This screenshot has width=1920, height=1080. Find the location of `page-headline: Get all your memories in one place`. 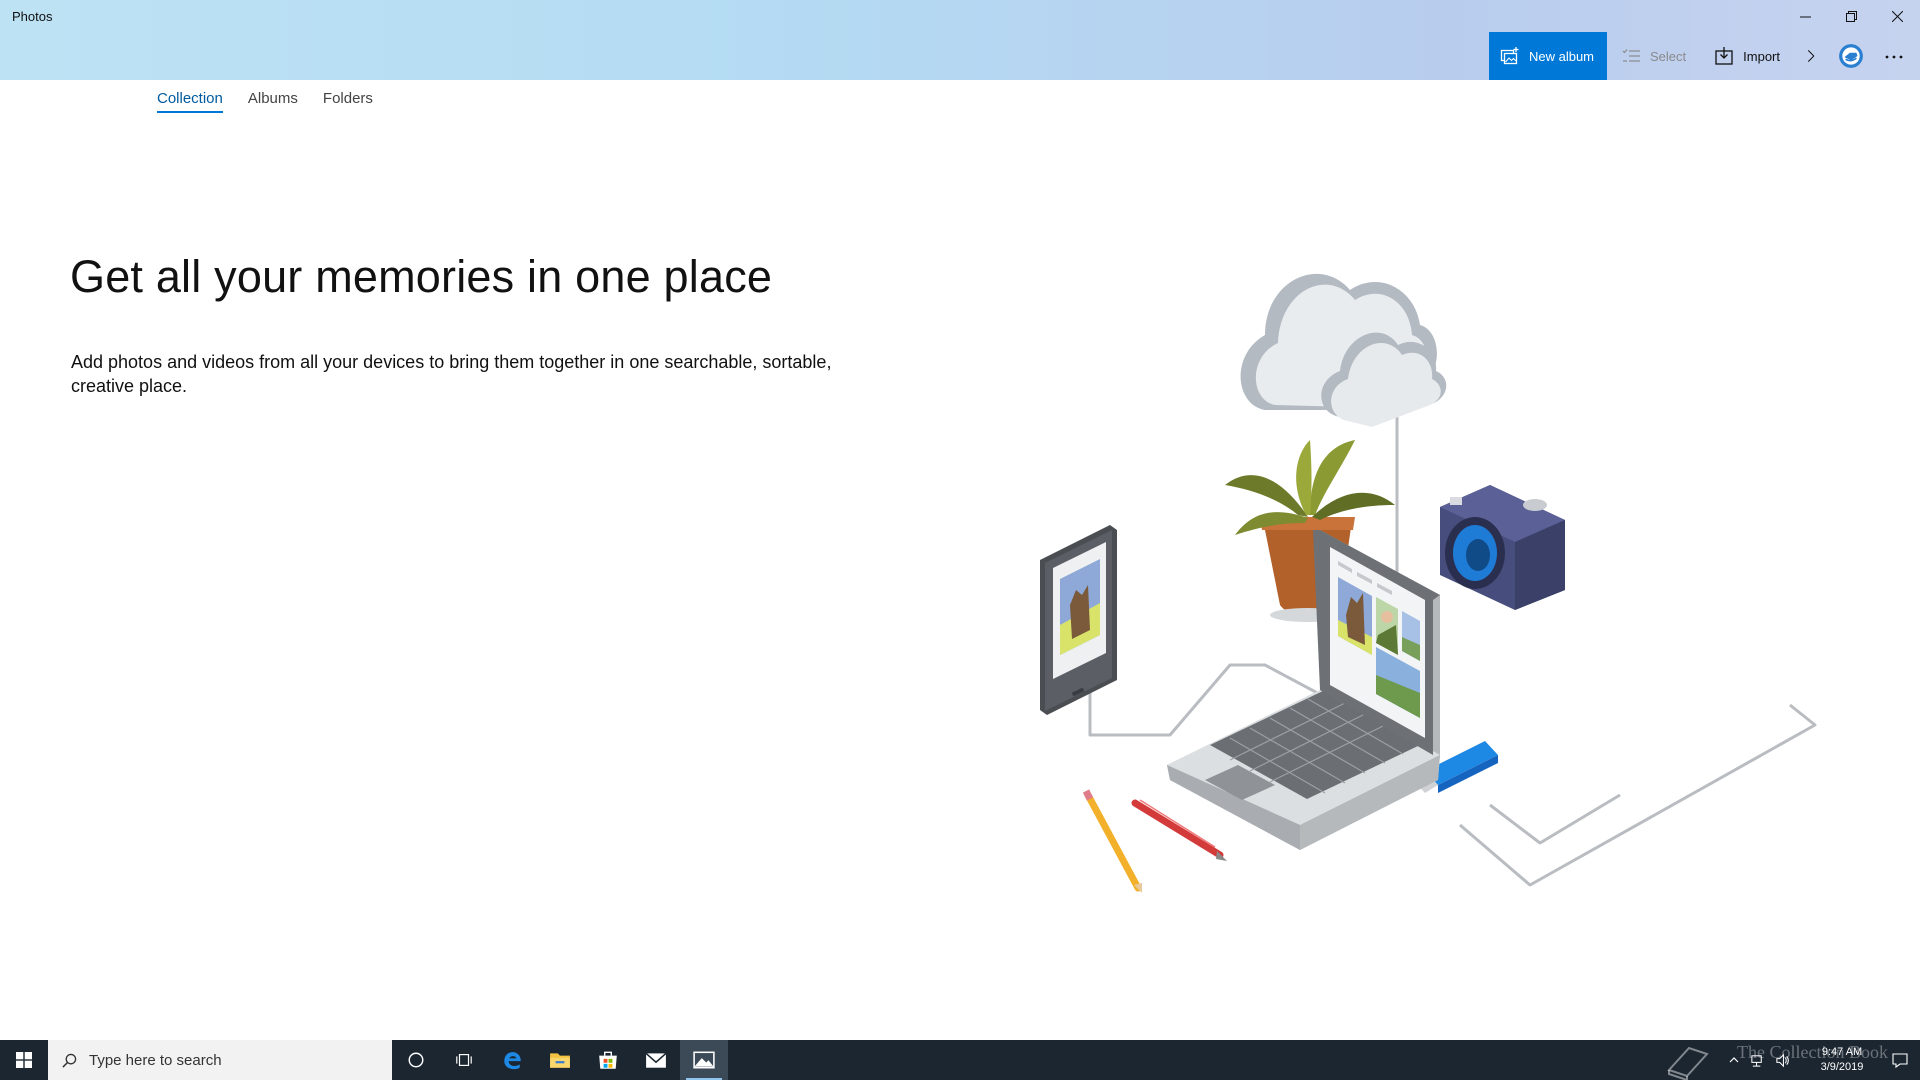

page-headline: Get all your memories in one place is located at coordinates (421, 276).